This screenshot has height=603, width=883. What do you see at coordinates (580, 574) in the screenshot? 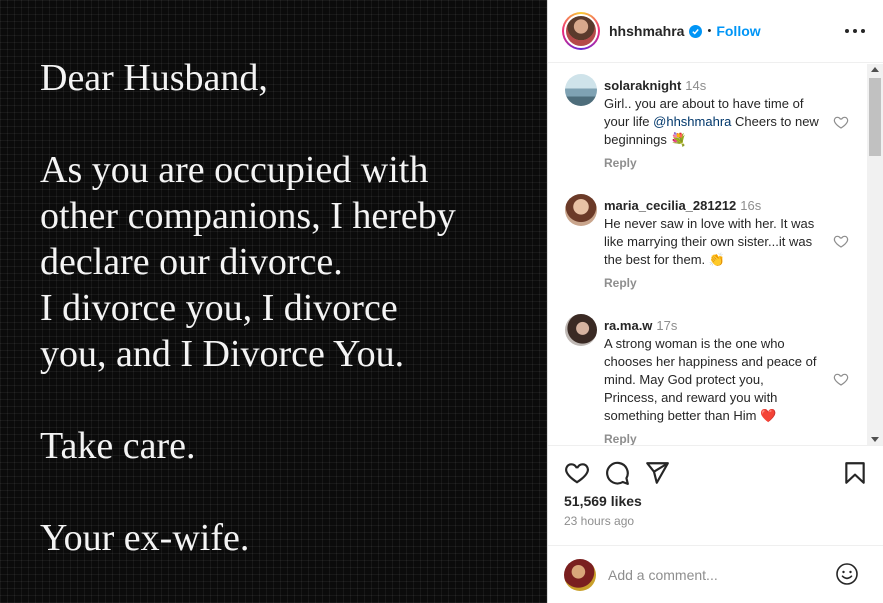
I see `current-user-avatar` at bounding box center [580, 574].